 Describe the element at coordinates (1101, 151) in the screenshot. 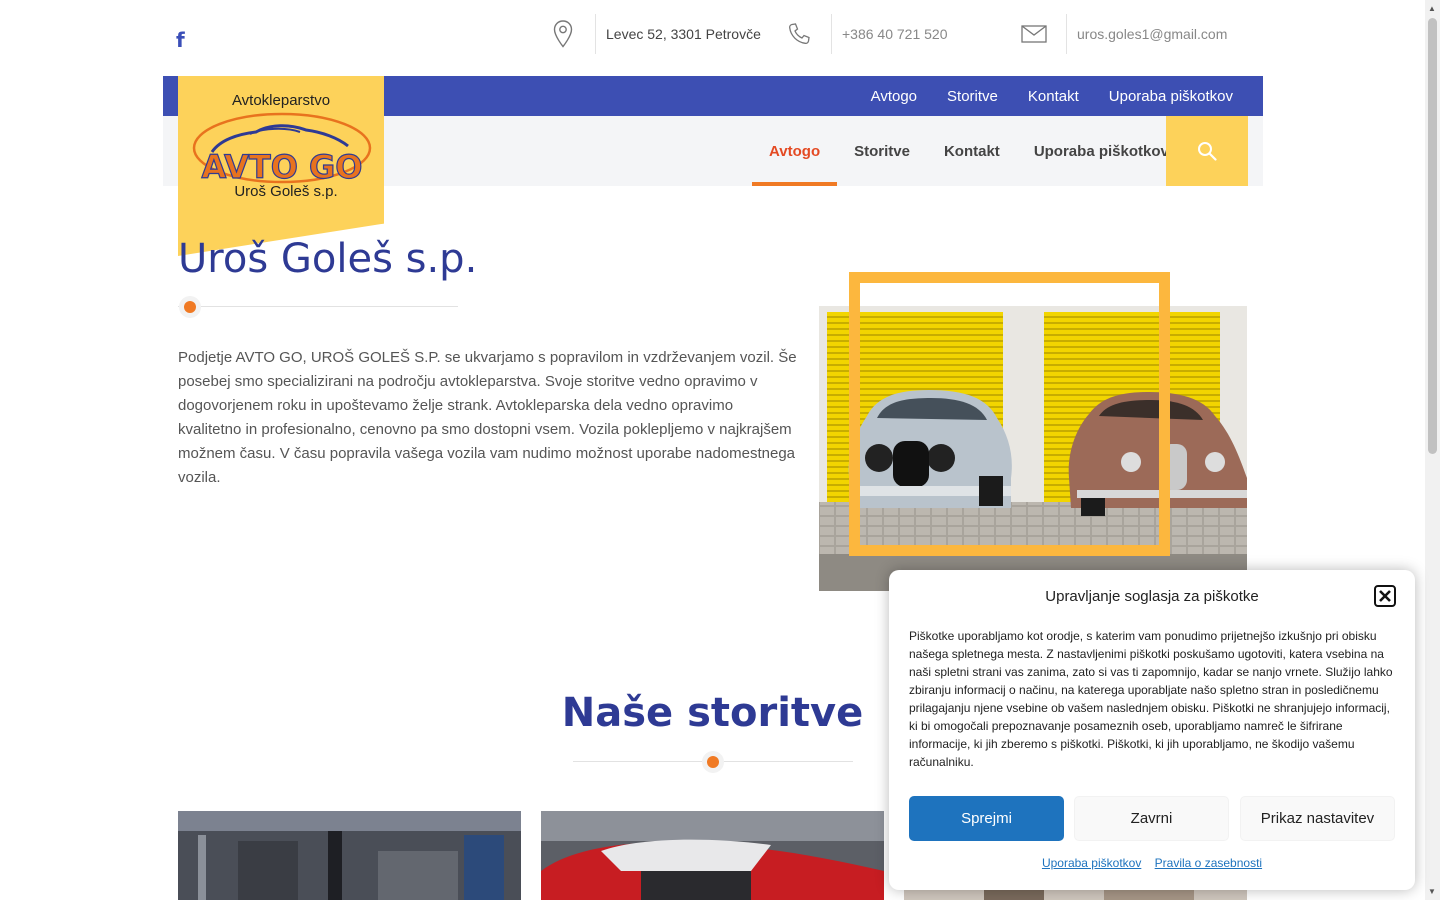

I see `mainnav-link-piskotki: Uporaba piškotkov` at that location.